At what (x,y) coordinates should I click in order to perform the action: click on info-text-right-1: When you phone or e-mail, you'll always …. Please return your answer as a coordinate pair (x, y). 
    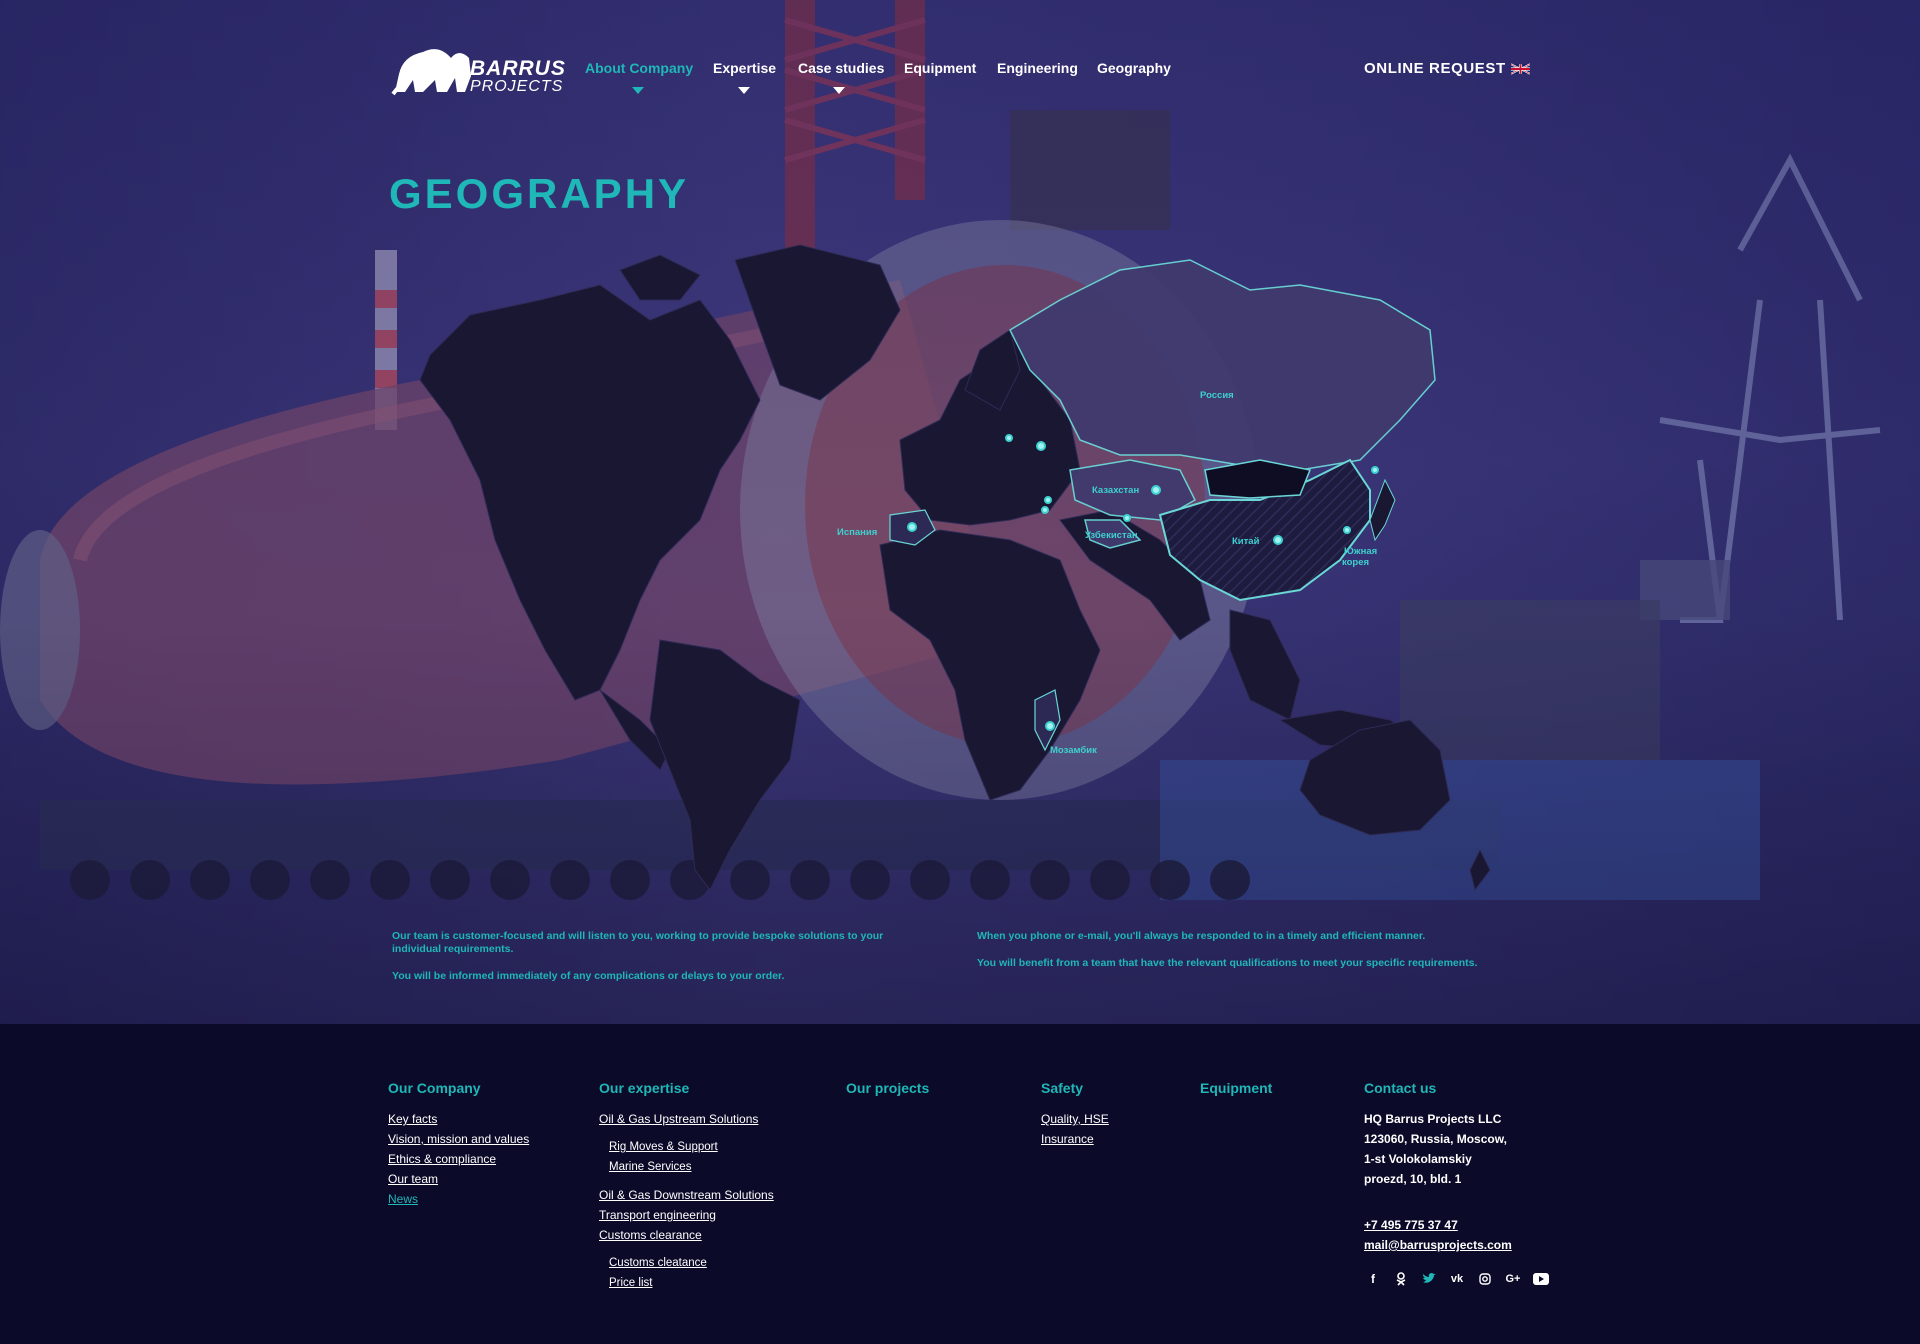
    Looking at the image, I should click on (1201, 936).